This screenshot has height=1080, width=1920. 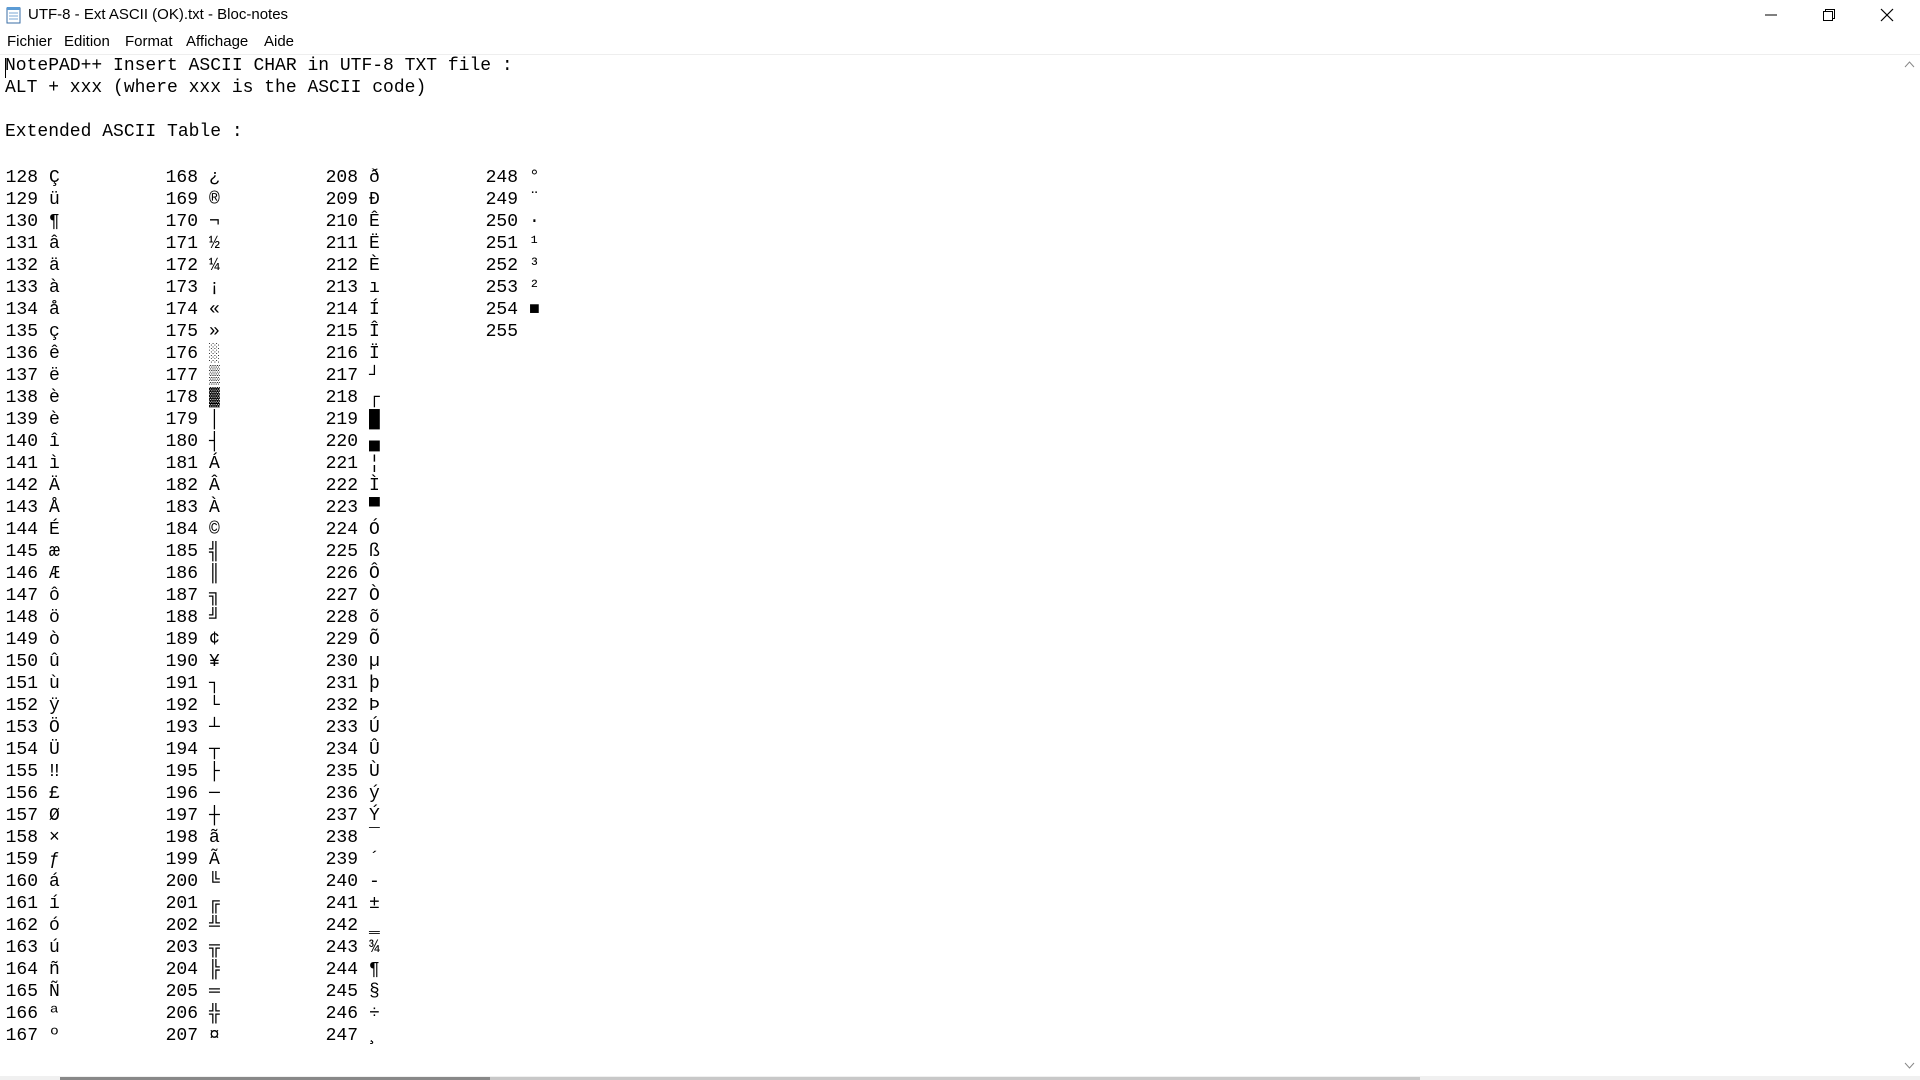 What do you see at coordinates (21, 728) in the screenshot?
I see `ascii-code: 153` at bounding box center [21, 728].